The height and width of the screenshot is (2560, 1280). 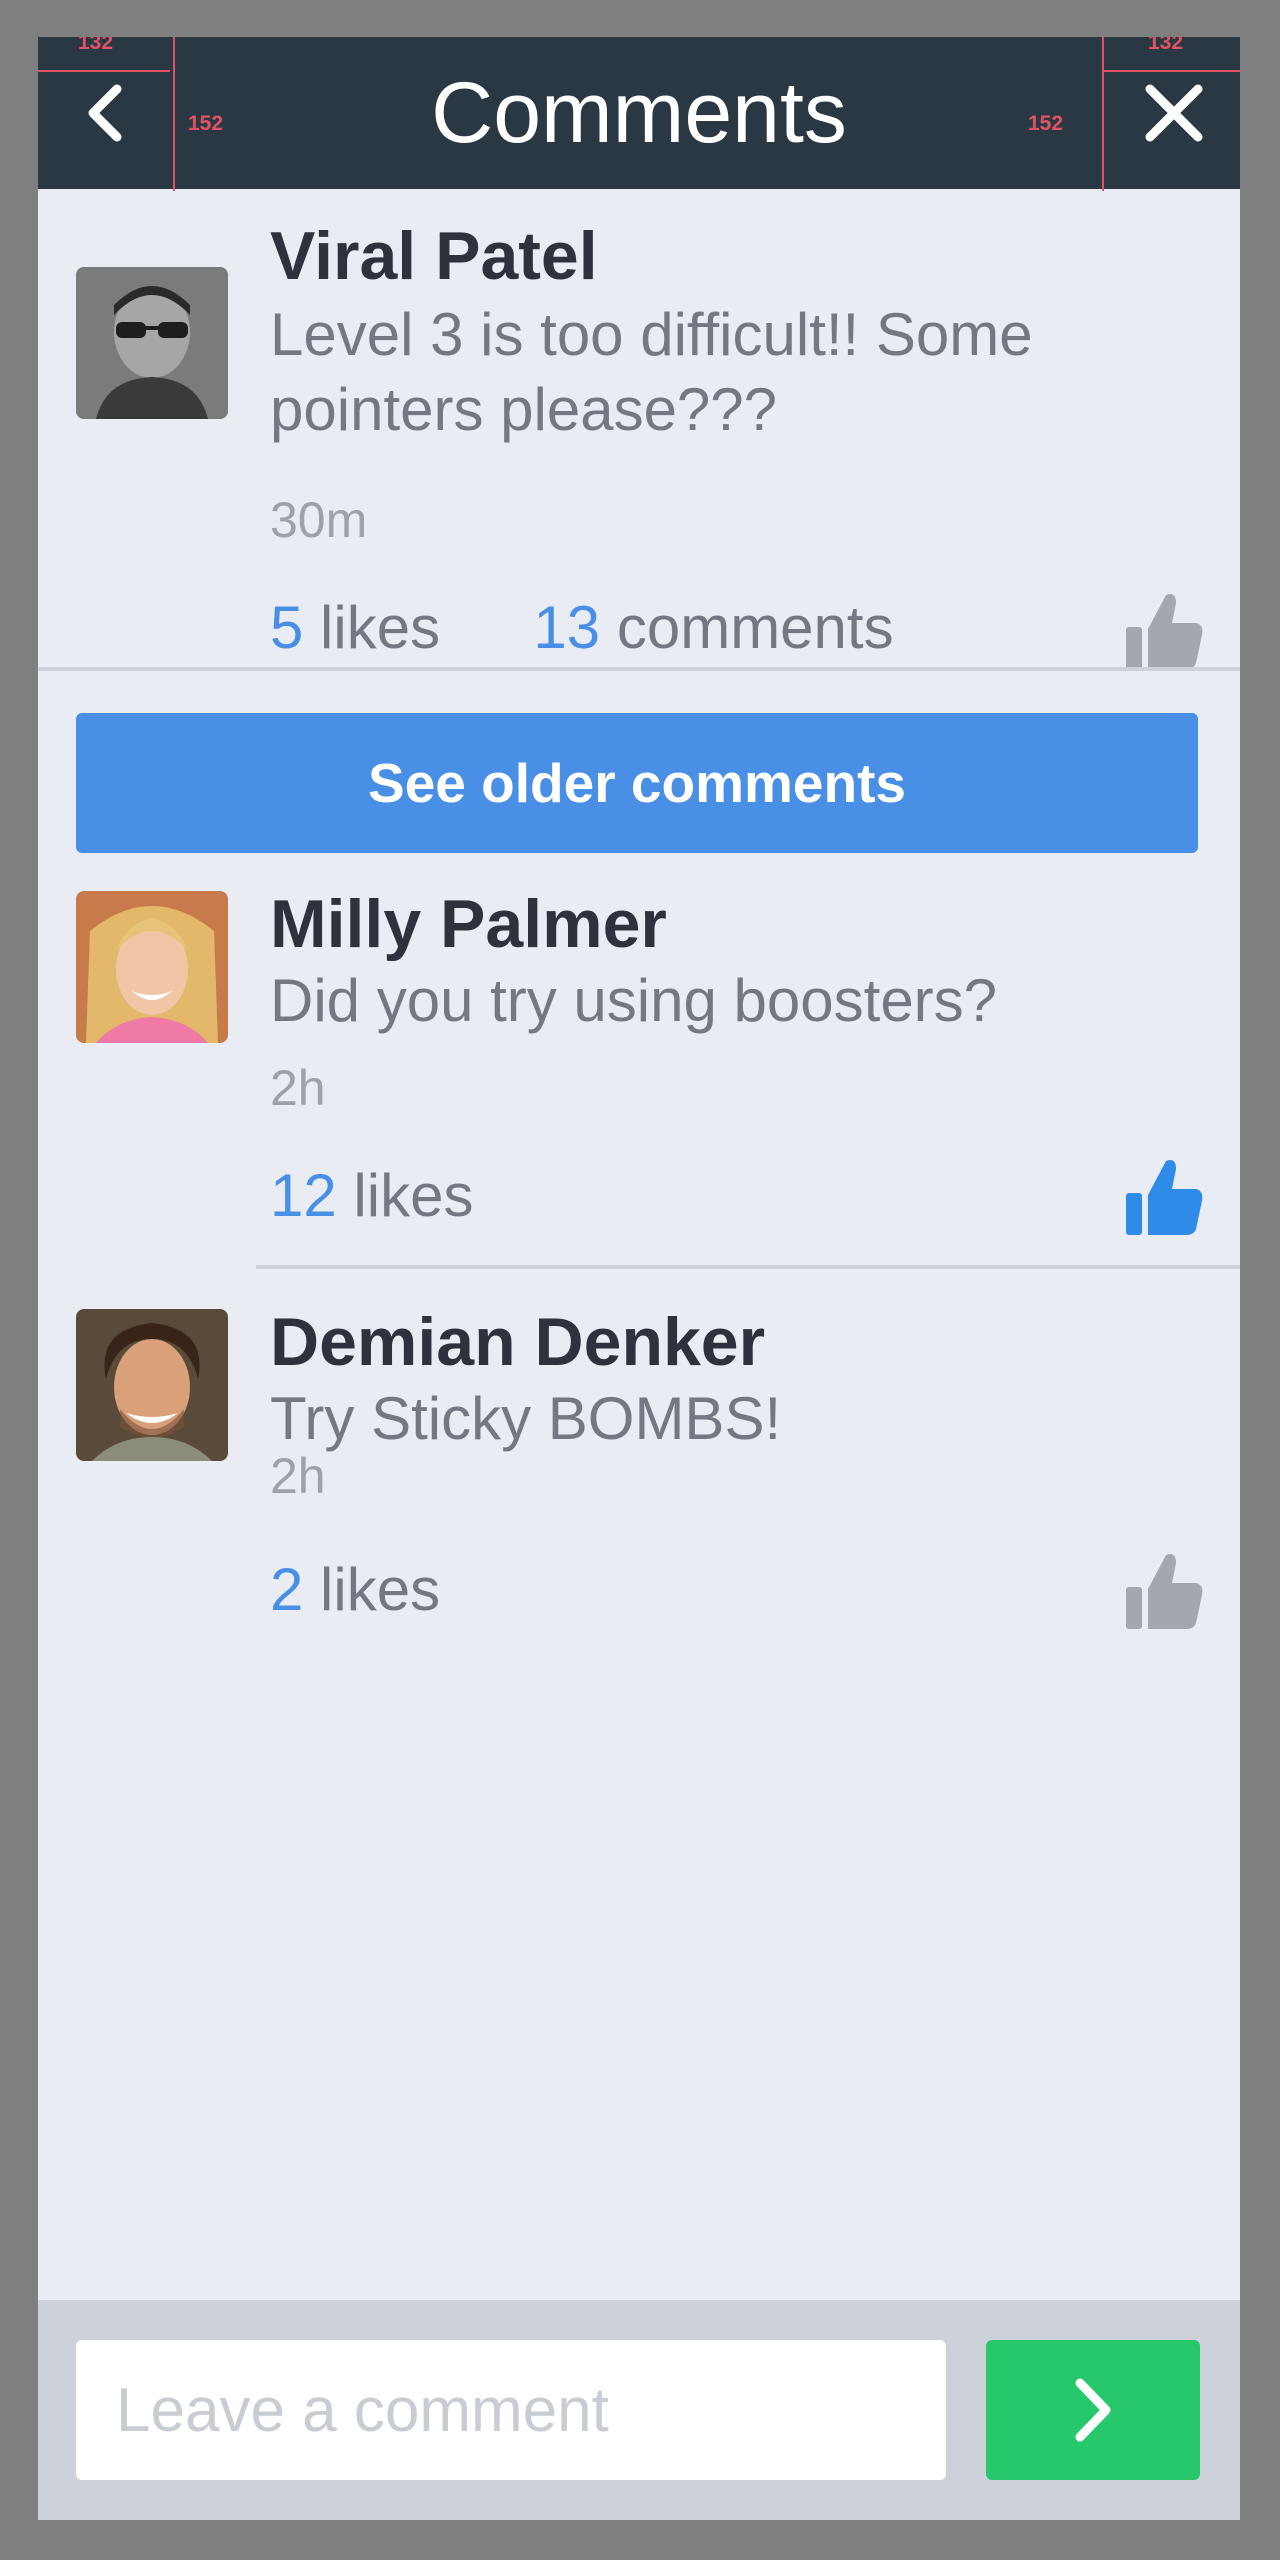 I want to click on post-stats: 5 likes 13 comments, so click(x=582, y=627).